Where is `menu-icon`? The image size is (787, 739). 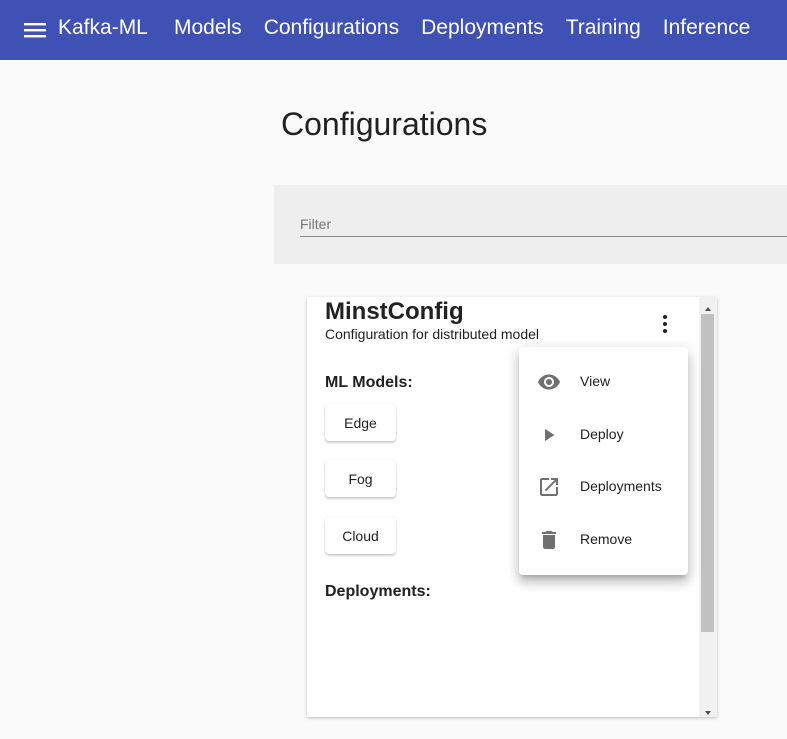 menu-icon is located at coordinates (35, 30).